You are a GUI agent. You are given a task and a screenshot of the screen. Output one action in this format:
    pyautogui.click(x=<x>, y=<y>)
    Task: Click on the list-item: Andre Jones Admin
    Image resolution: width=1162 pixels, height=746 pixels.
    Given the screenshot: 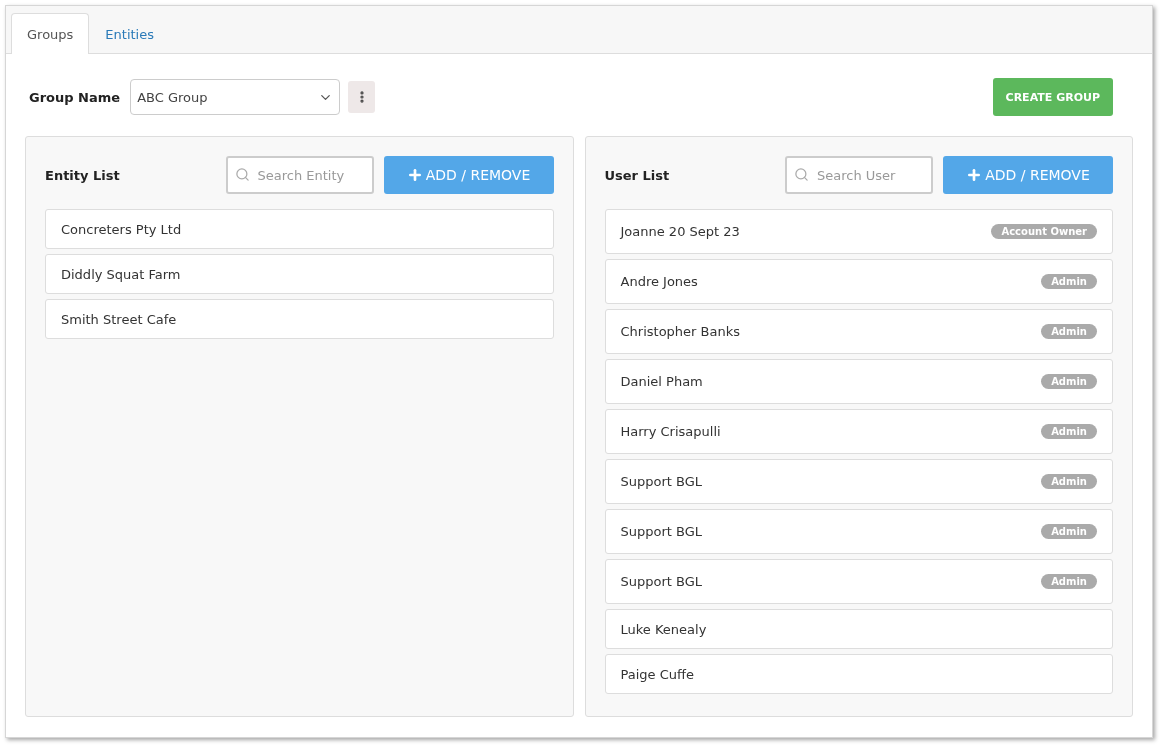 What is the action you would take?
    pyautogui.click(x=858, y=281)
    